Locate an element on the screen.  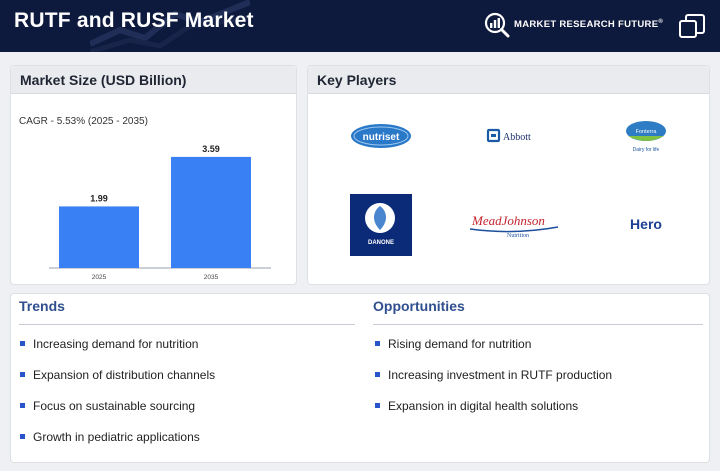
opportunities-title: Opportunities is located at coordinates (419, 306).